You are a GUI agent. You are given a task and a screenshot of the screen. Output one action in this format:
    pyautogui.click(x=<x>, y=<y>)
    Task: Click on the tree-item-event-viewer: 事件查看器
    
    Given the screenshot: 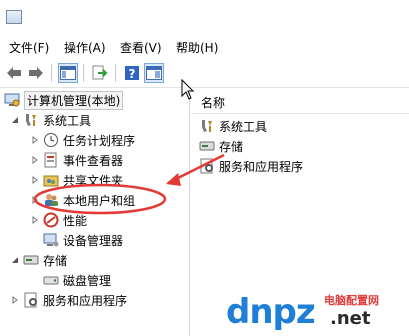 What is the action you would take?
    pyautogui.click(x=76, y=160)
    